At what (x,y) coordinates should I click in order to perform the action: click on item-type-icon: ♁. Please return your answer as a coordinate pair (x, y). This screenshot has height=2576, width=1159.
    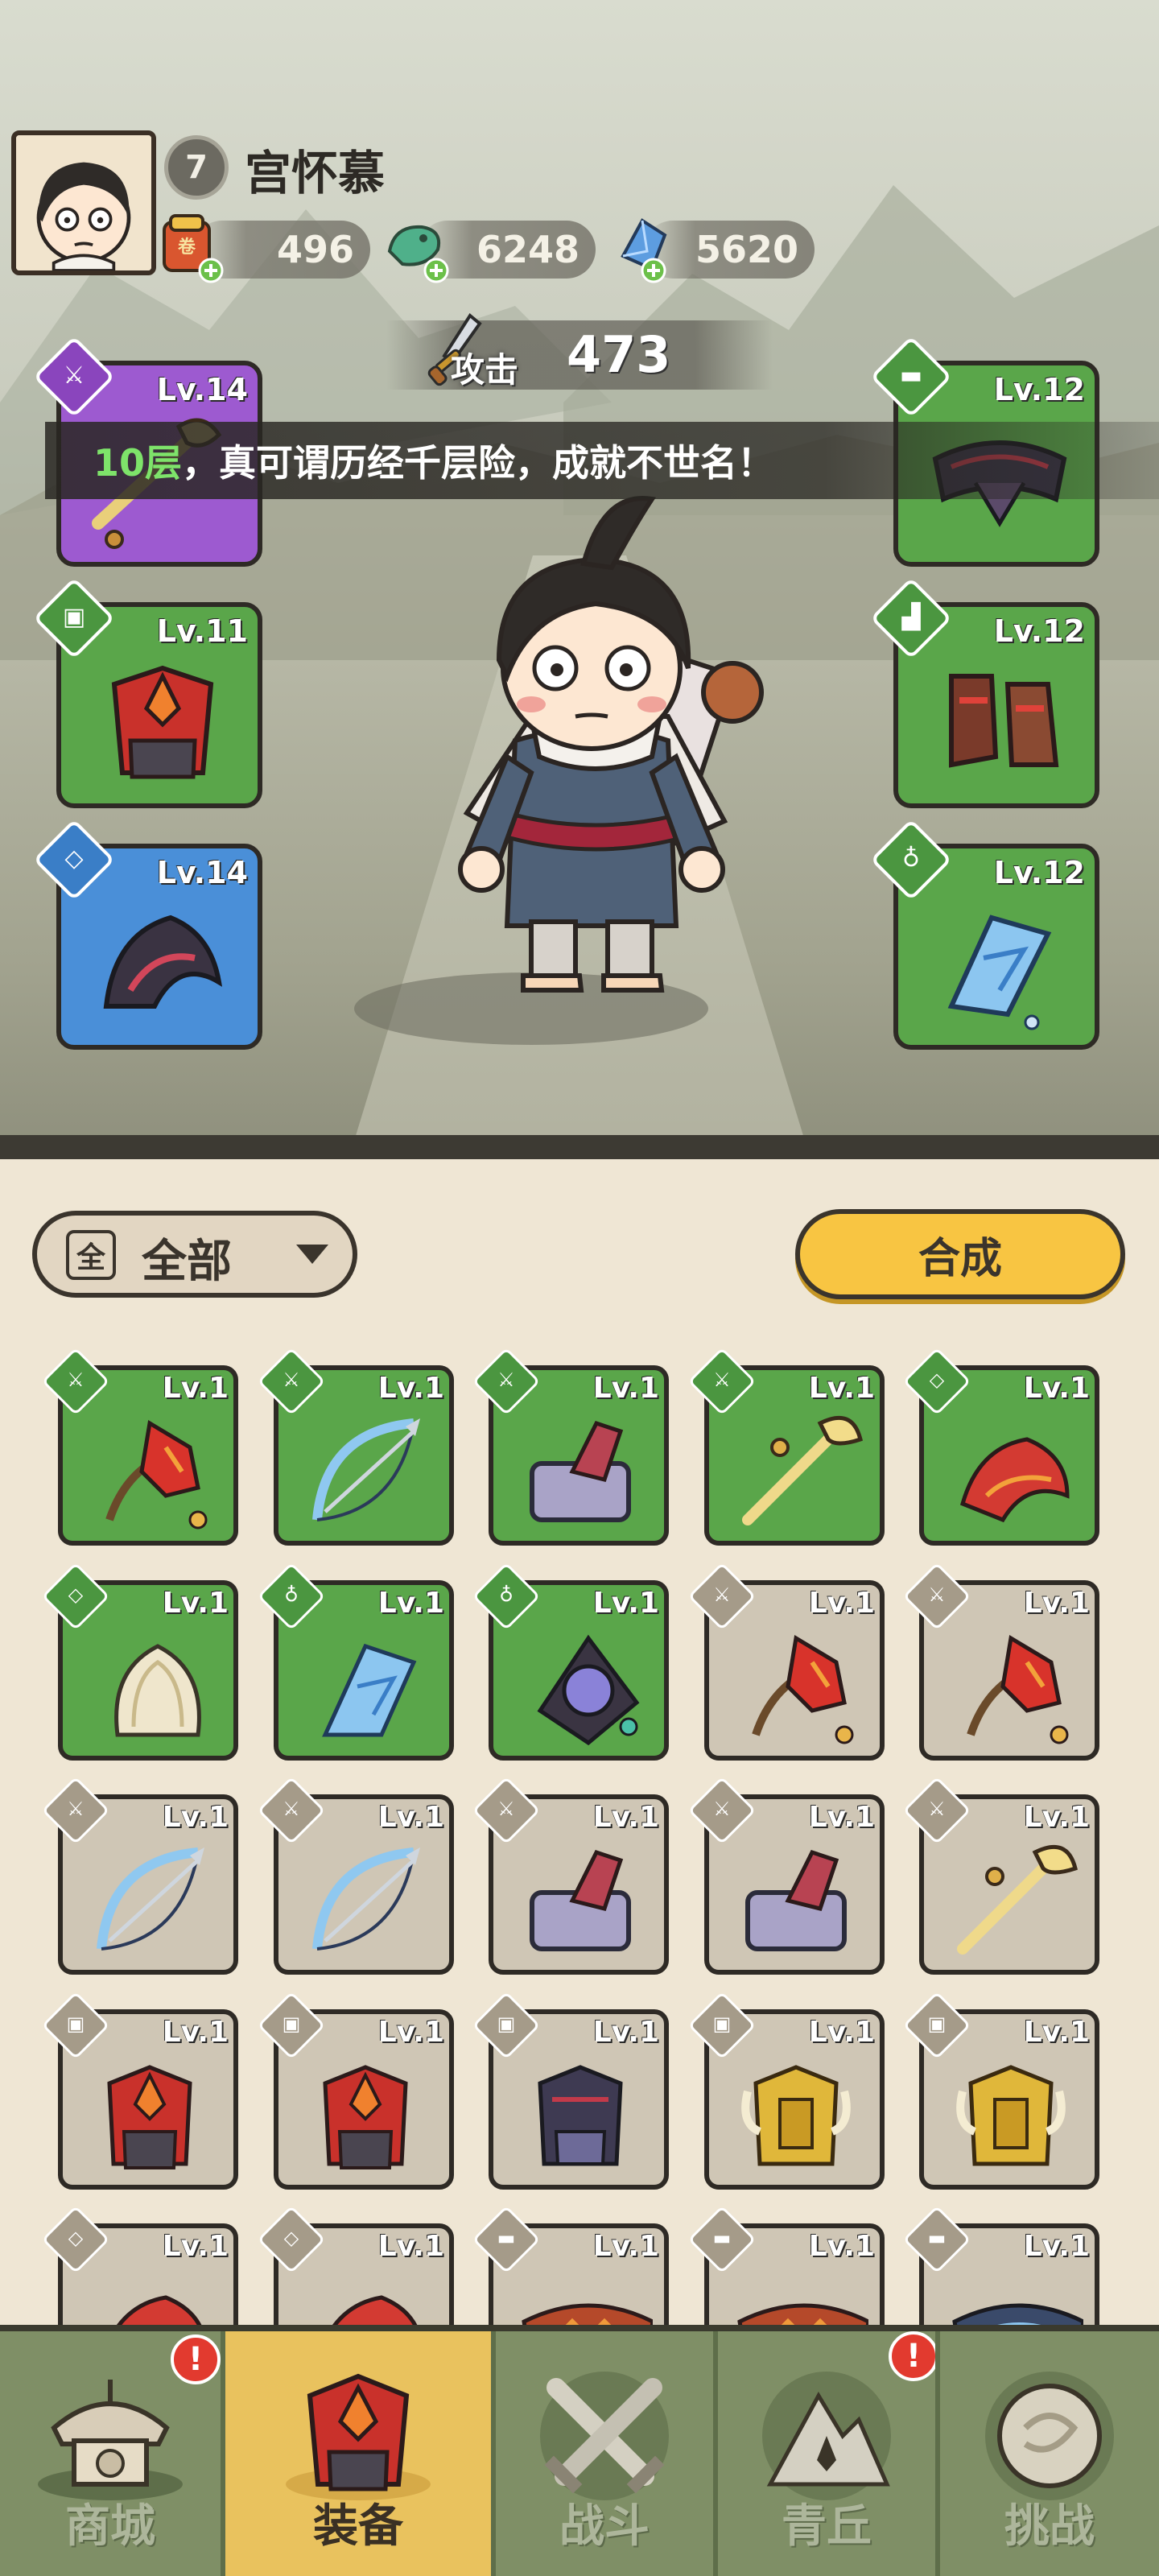
    Looking at the image, I should click on (506, 1594).